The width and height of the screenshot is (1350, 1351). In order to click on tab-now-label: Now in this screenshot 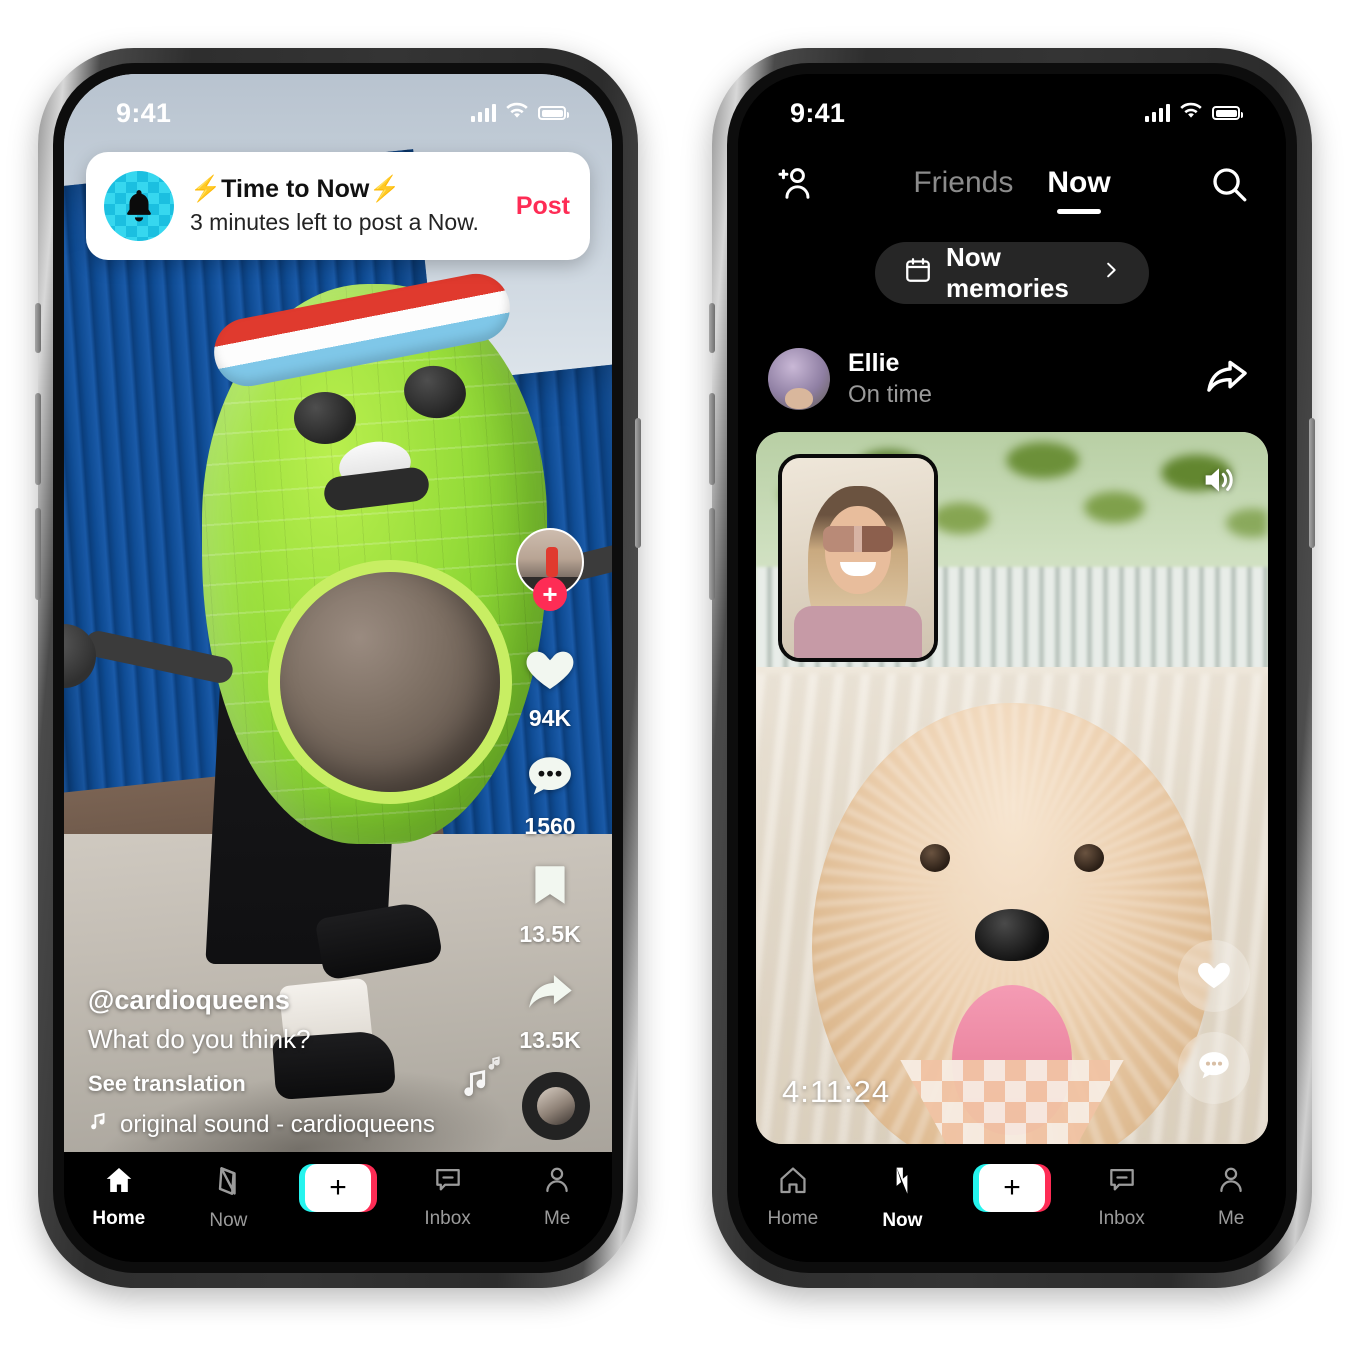, I will do `click(902, 1220)`.